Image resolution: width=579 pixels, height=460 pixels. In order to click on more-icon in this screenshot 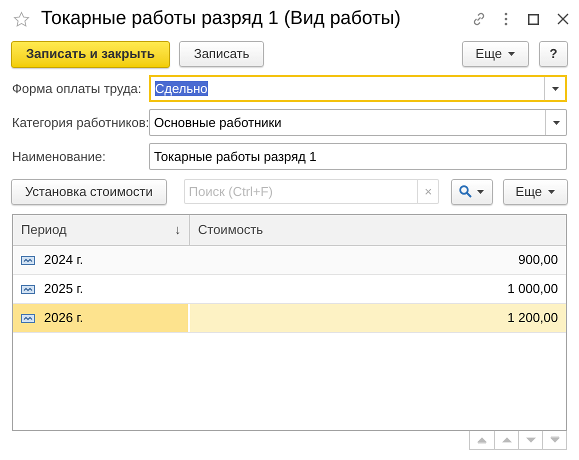, I will do `click(506, 19)`.